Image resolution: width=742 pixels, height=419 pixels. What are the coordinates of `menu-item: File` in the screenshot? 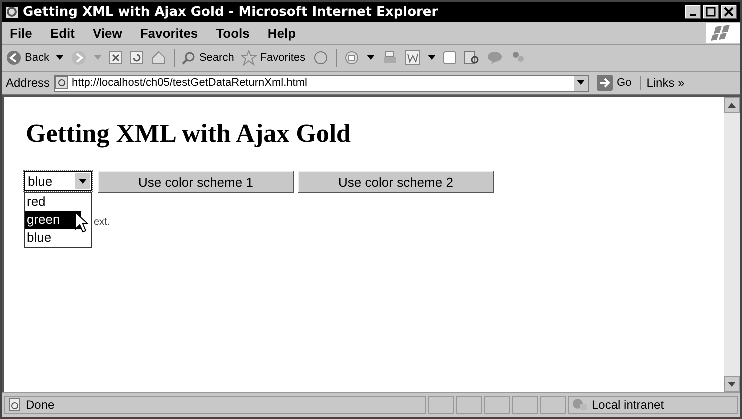 It's located at (21, 33).